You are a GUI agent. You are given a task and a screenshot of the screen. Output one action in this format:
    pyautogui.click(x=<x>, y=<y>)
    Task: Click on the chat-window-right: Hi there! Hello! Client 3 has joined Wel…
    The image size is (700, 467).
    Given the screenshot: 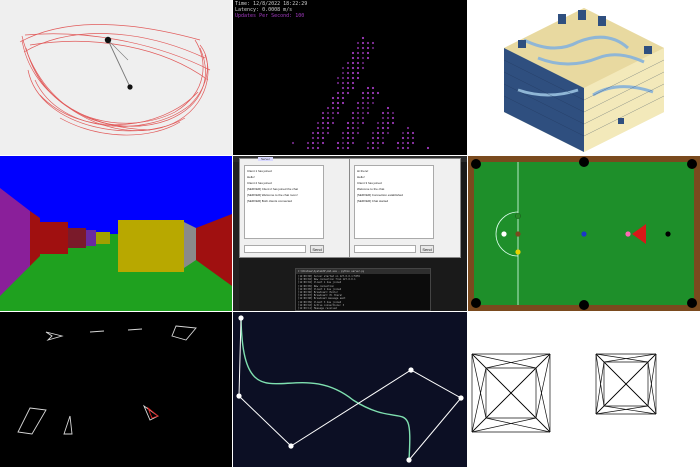 What is the action you would take?
    pyautogui.click(x=405, y=208)
    